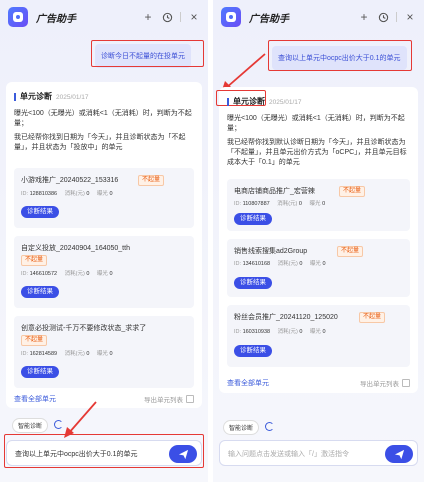 The height and width of the screenshot is (482, 424). What do you see at coordinates (271, 251) in the screenshot?
I see `unit-name: 销售线索搜集ad2Group` at bounding box center [271, 251].